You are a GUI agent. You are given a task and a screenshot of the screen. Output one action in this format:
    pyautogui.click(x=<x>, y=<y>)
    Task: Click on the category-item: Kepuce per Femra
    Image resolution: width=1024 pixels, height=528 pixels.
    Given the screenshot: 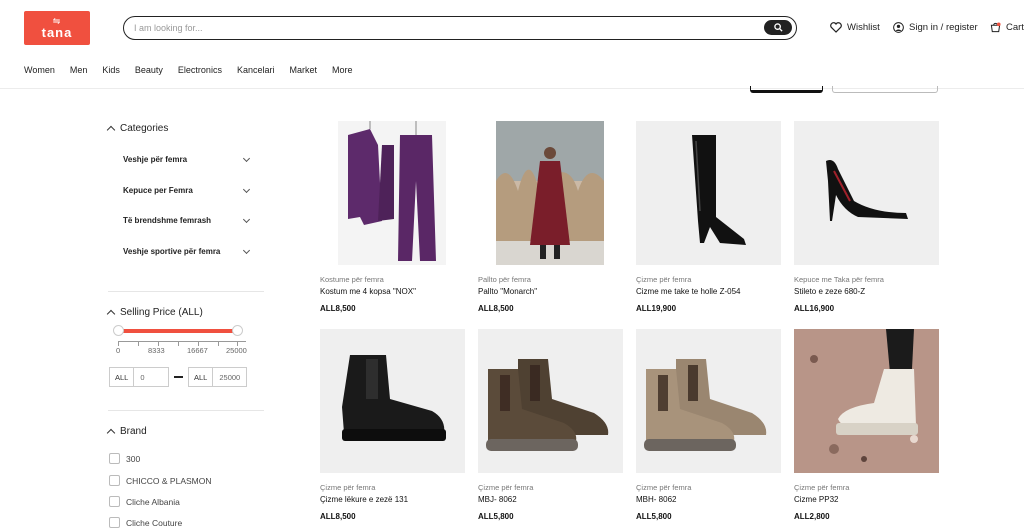 What is the action you would take?
    pyautogui.click(x=187, y=190)
    